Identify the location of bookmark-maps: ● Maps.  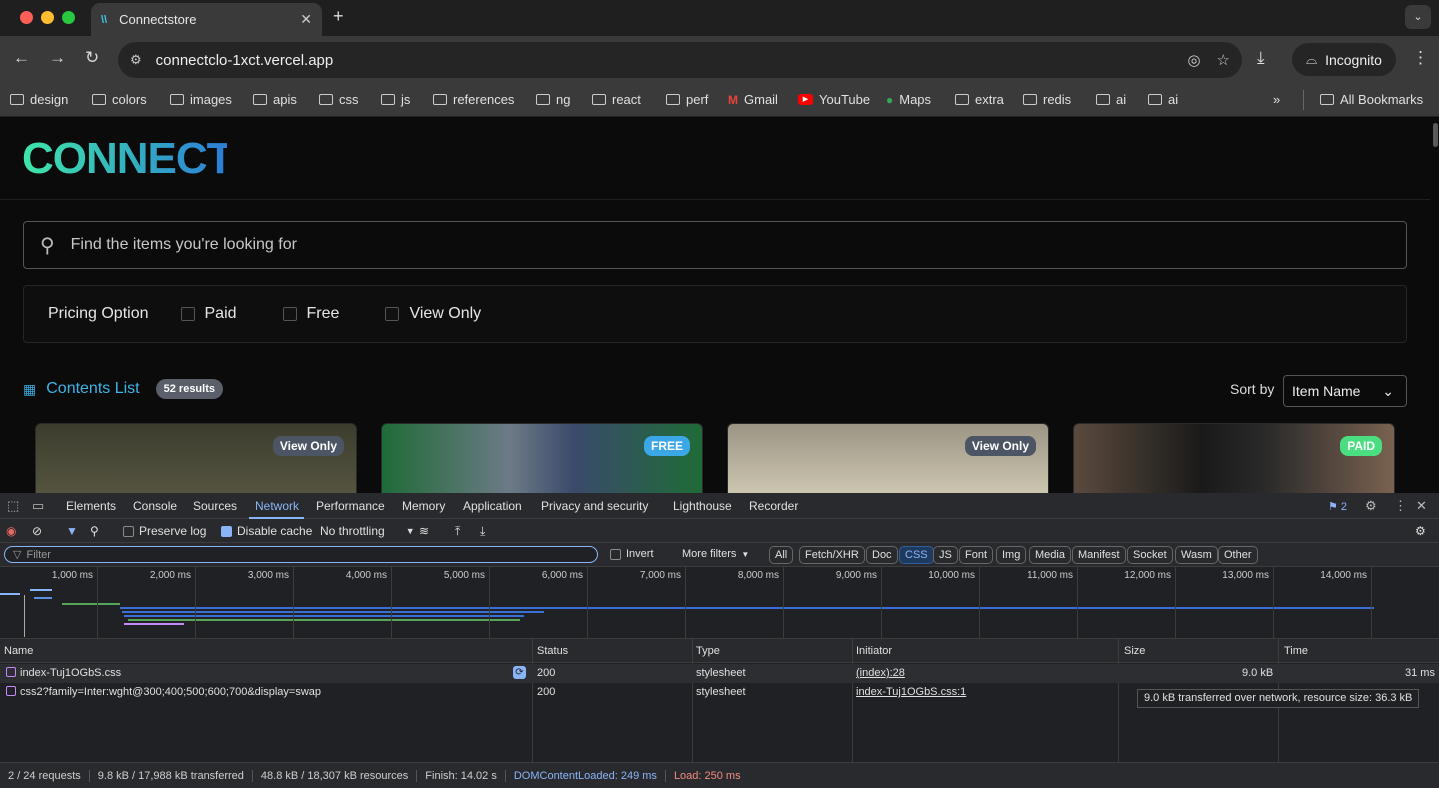
(908, 99).